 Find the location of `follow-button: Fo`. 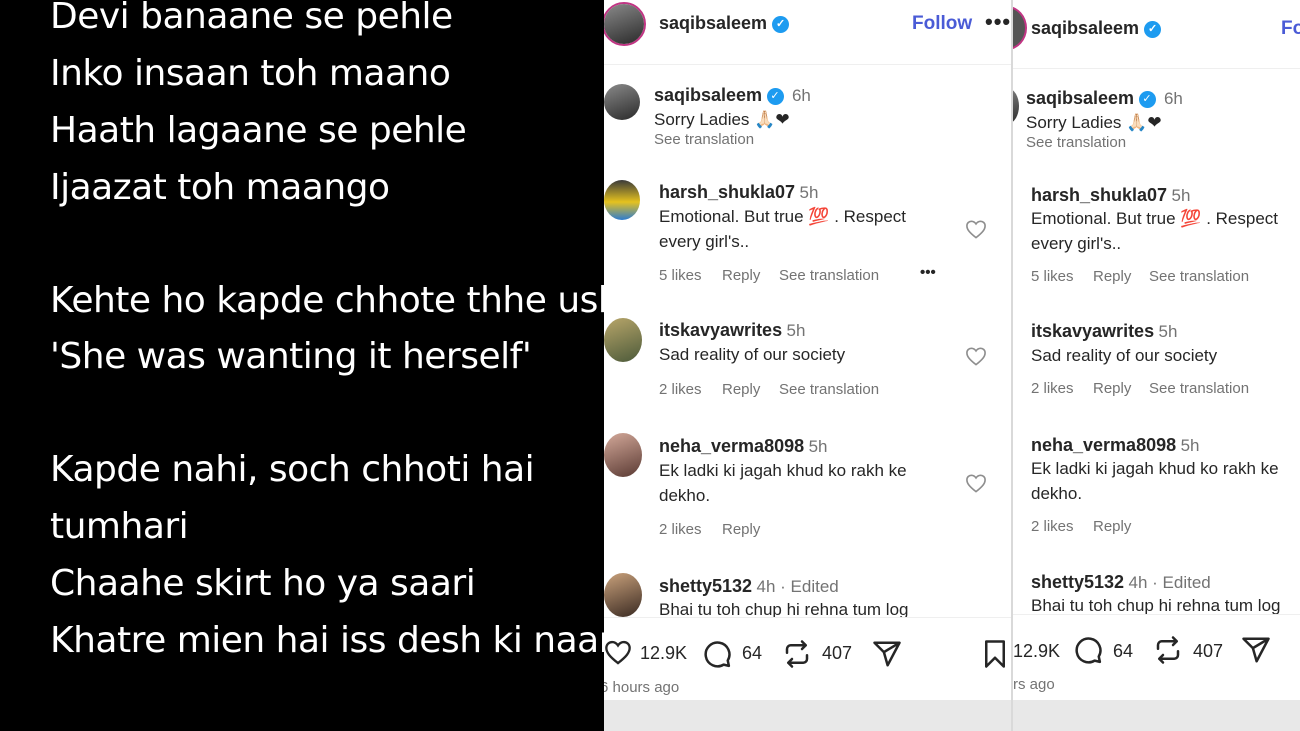

follow-button: Fo is located at coordinates (1290, 29).